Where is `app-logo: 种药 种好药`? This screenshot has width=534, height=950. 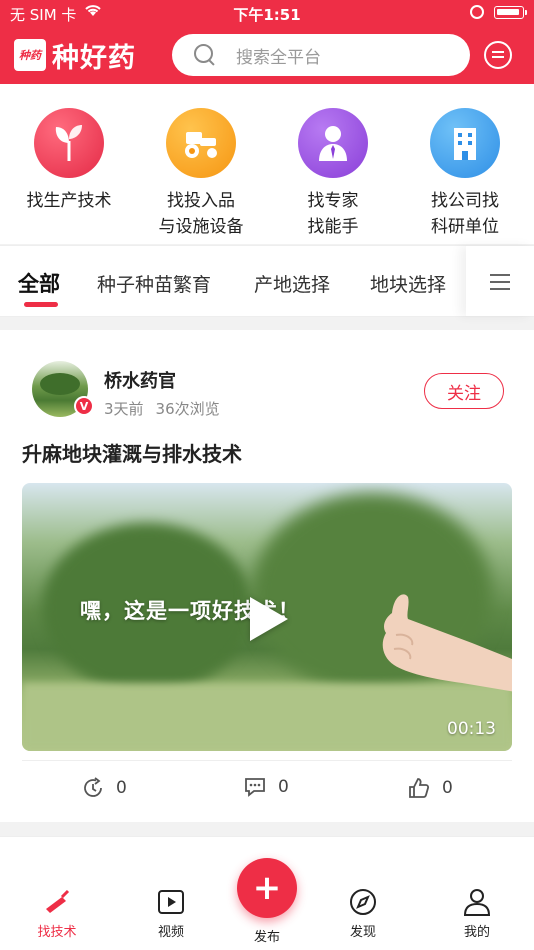
app-logo: 种药 种好药 is located at coordinates (75, 56).